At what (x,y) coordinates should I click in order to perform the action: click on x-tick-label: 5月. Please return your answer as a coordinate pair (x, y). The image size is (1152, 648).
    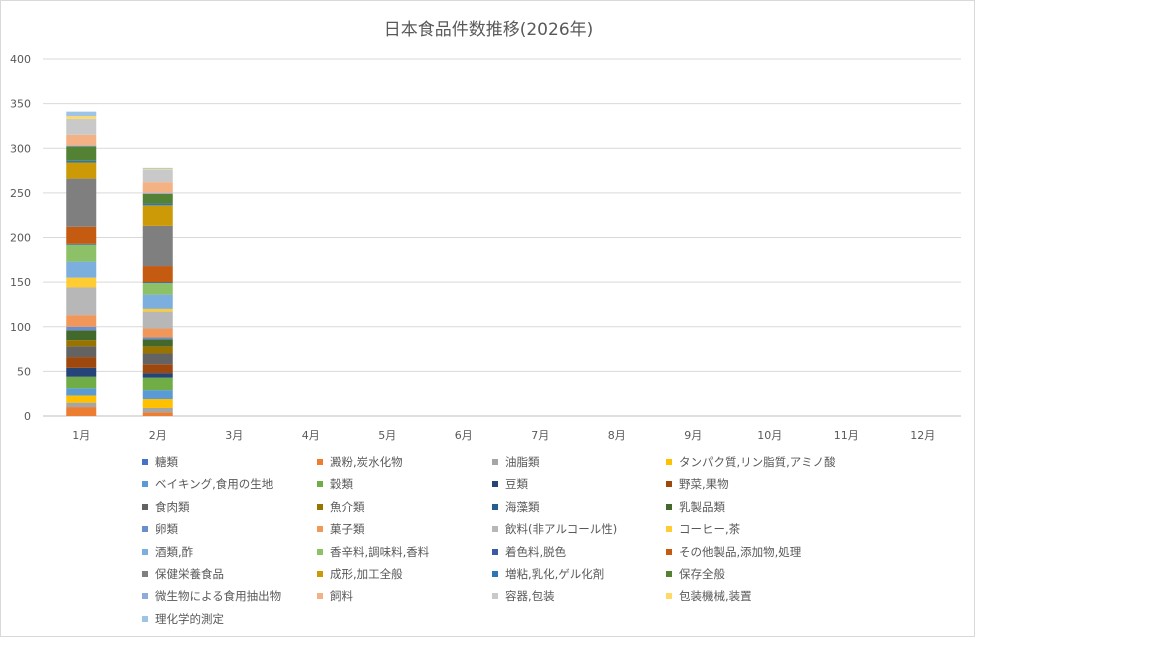
    Looking at the image, I should click on (387, 435).